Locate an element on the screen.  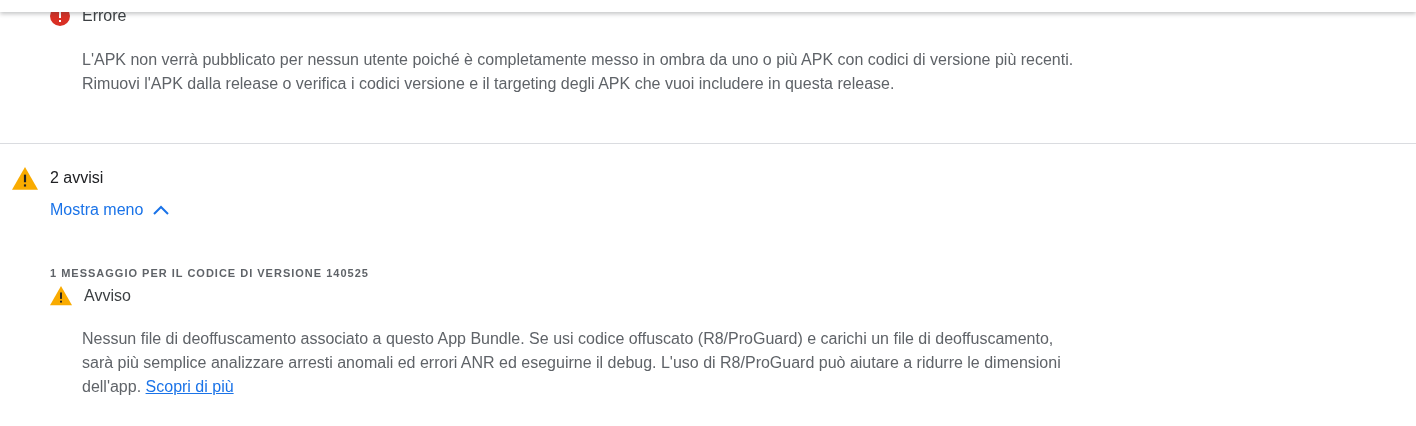
warning-message: Nessun file di deoffuscamento associato a questo App Bundle. Se usi codice offuscato (R8/ProGuard) e carichi un file di deoffuscamento, sarà più semplice analizzare arresti anomali ed errori ANR ed eseguirne il debug. L'uso di R8/ProGuard può aiutare a ridurre le dimensioni dell'app. Scopri di più is located at coordinates (572, 362).